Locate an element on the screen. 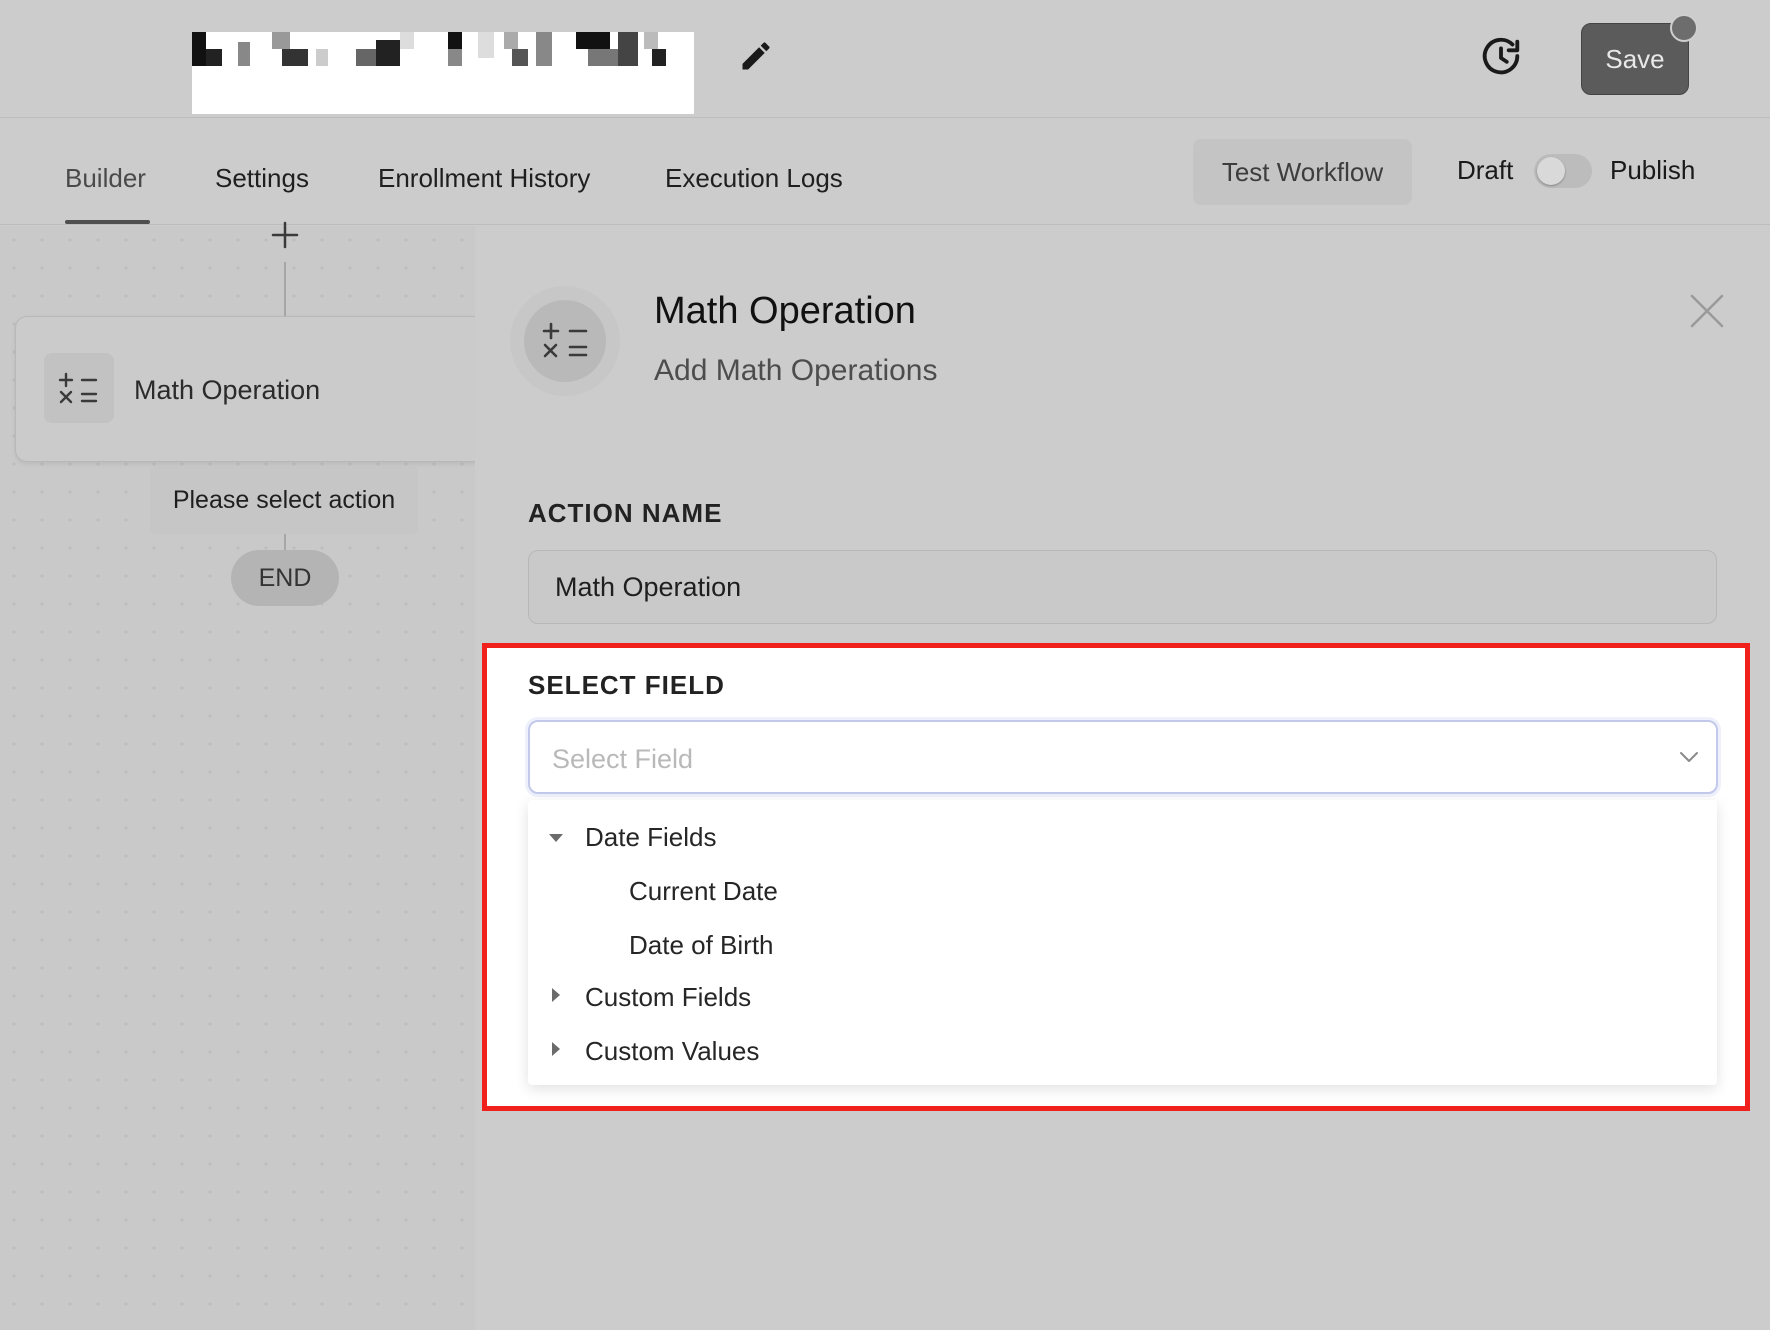 The height and width of the screenshot is (1330, 1770). select-field-placeholder: Select Field is located at coordinates (623, 759).